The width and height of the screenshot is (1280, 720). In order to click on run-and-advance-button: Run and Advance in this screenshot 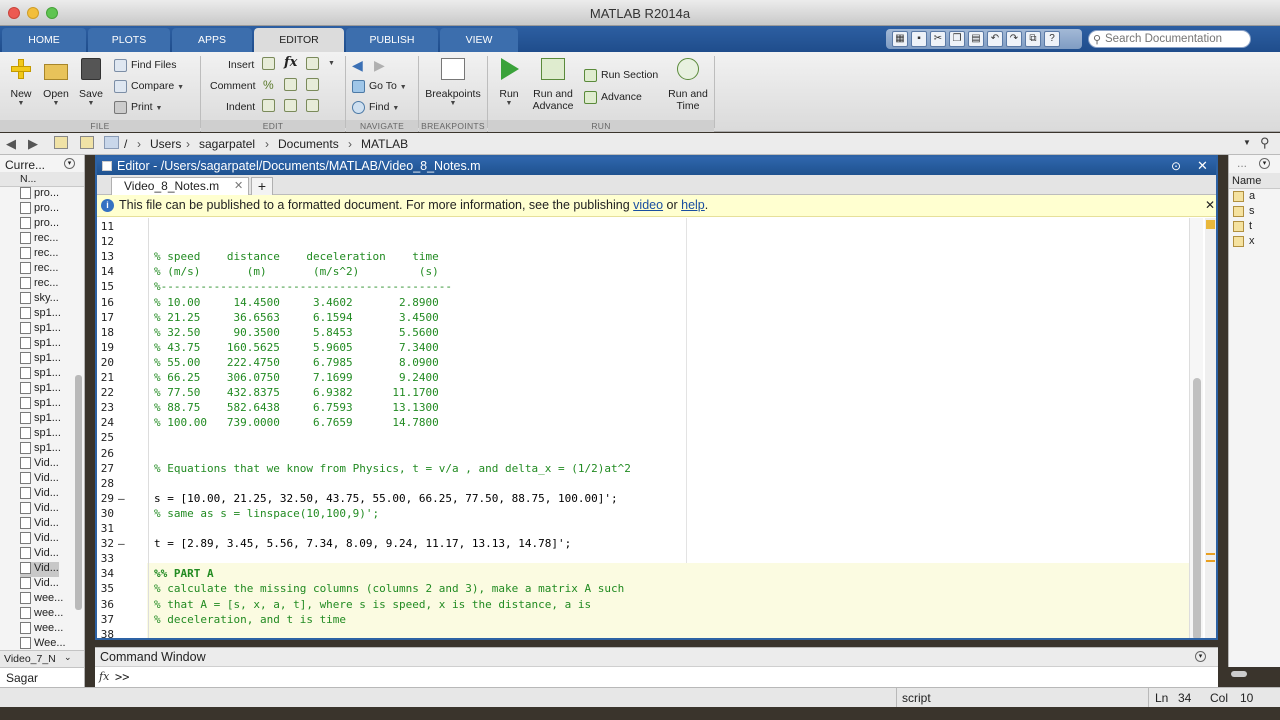, I will do `click(553, 85)`.